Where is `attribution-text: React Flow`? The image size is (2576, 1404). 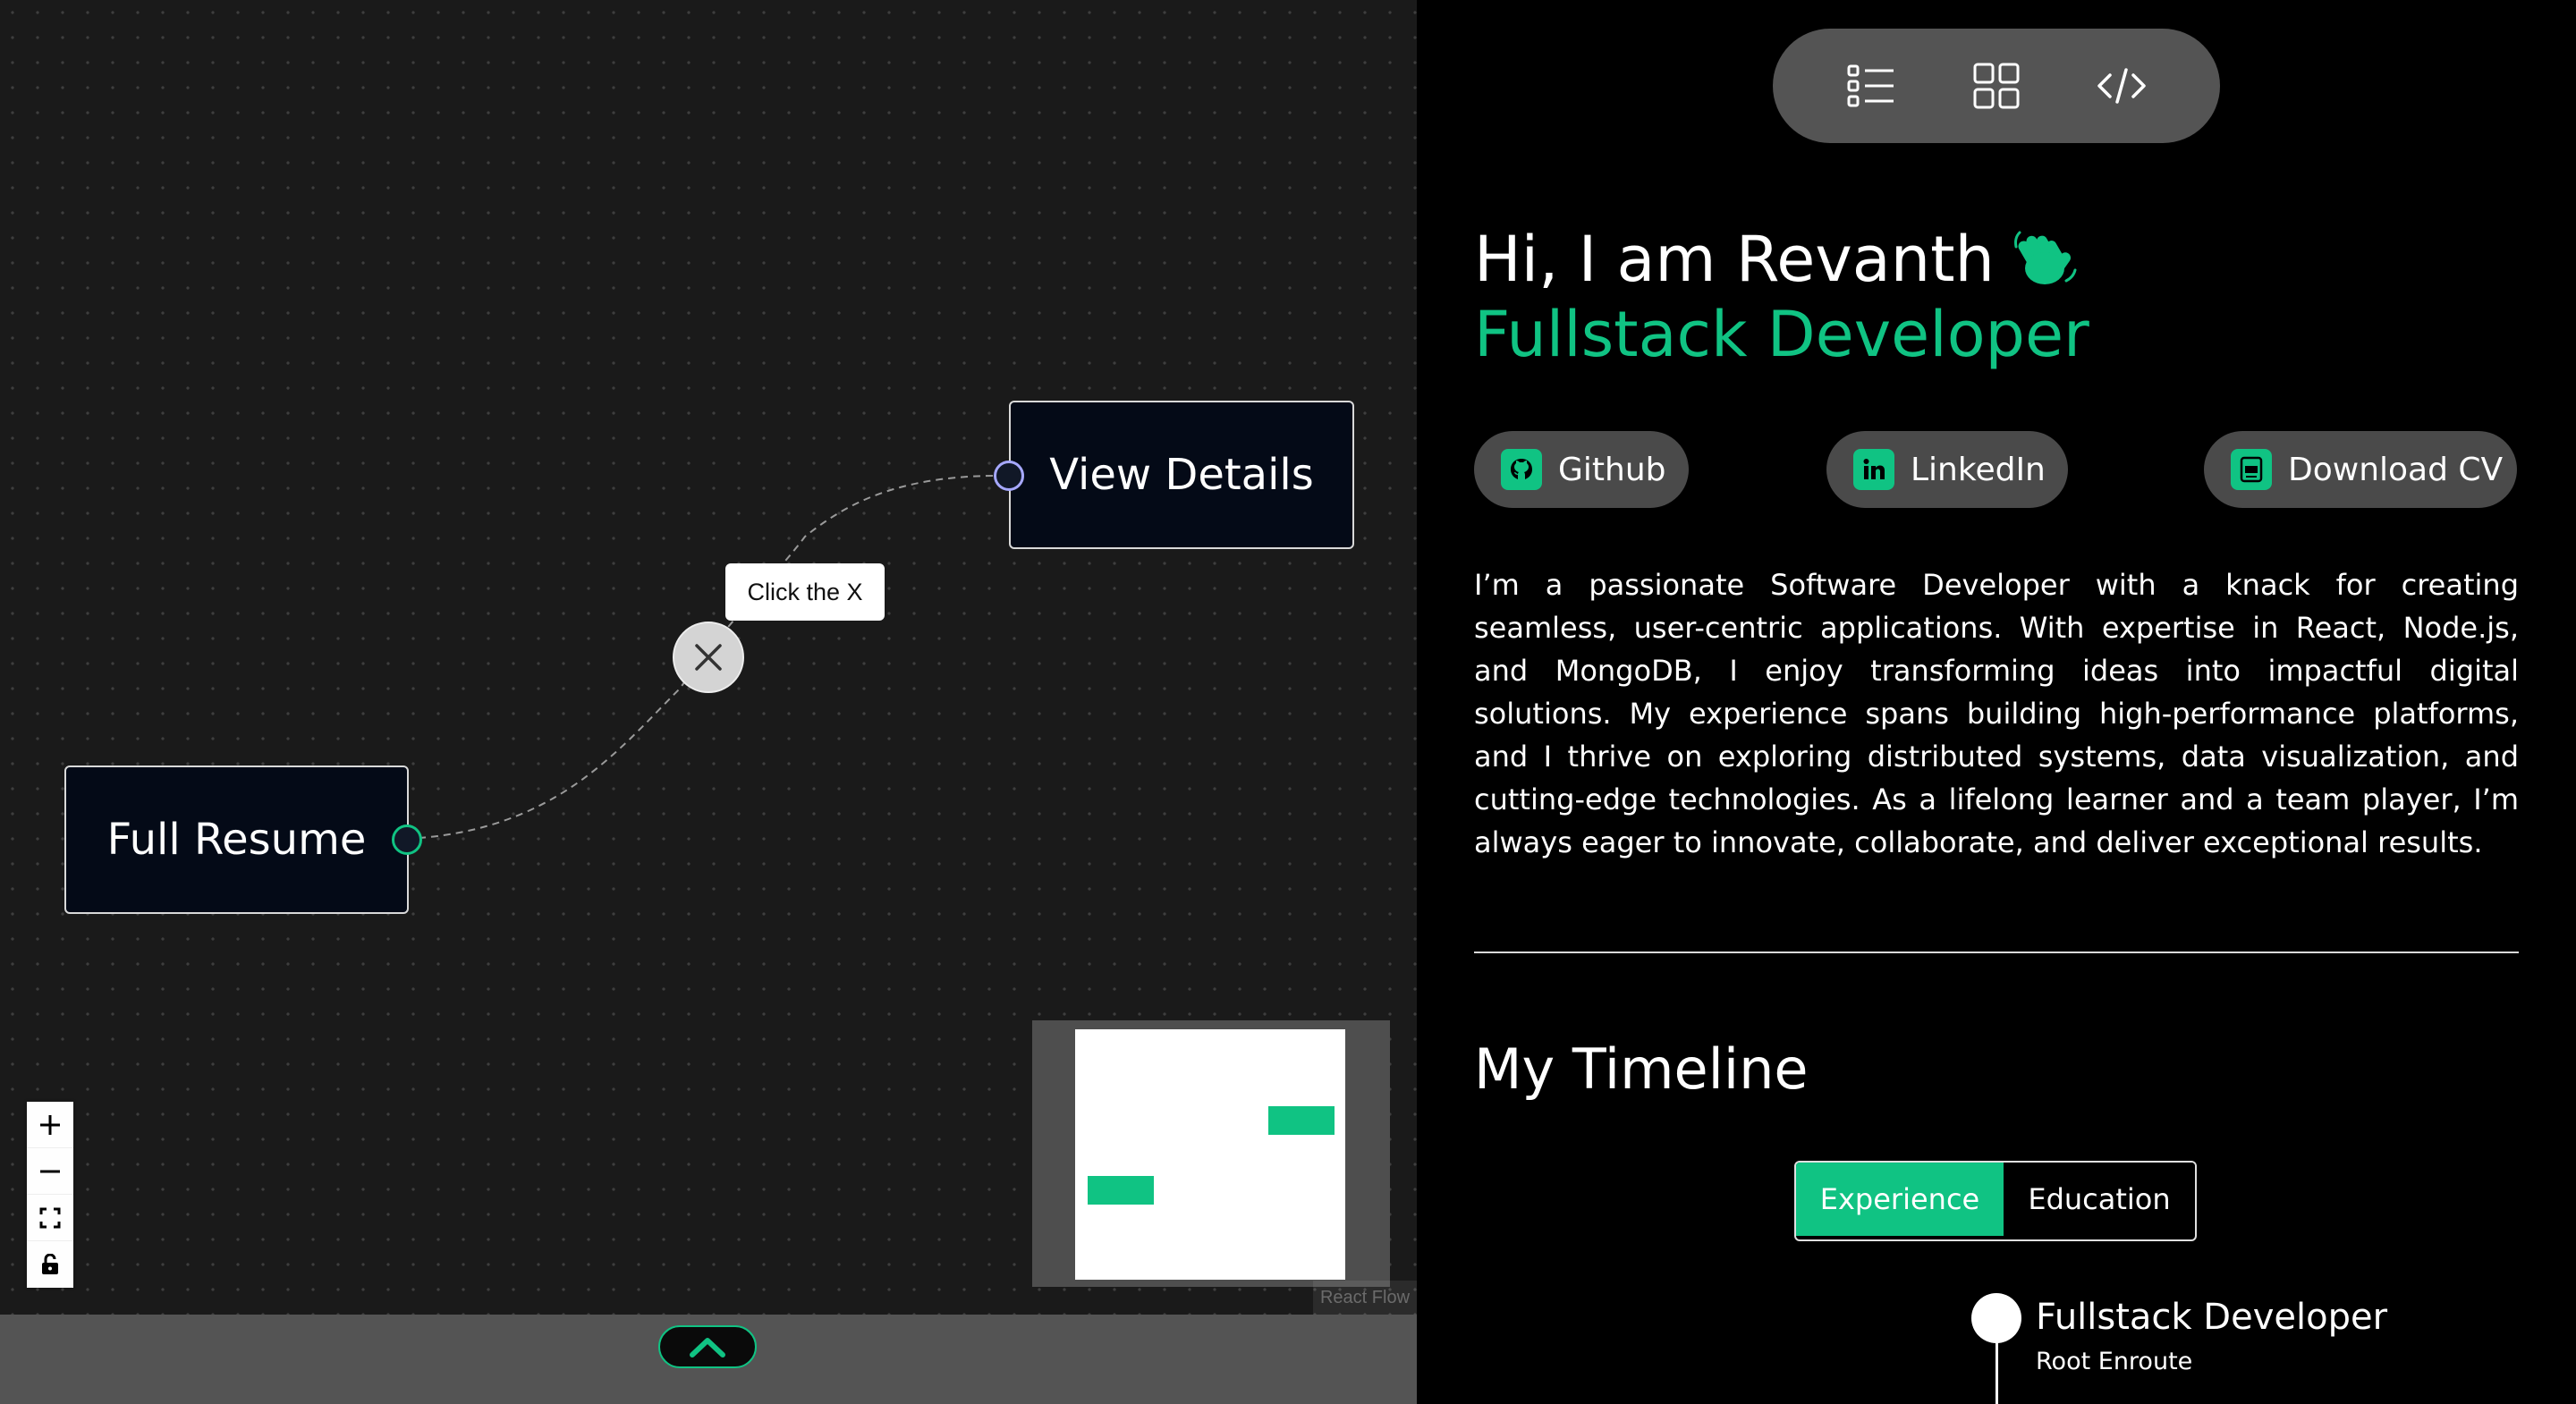
attribution-text: React Flow is located at coordinates (1365, 1297).